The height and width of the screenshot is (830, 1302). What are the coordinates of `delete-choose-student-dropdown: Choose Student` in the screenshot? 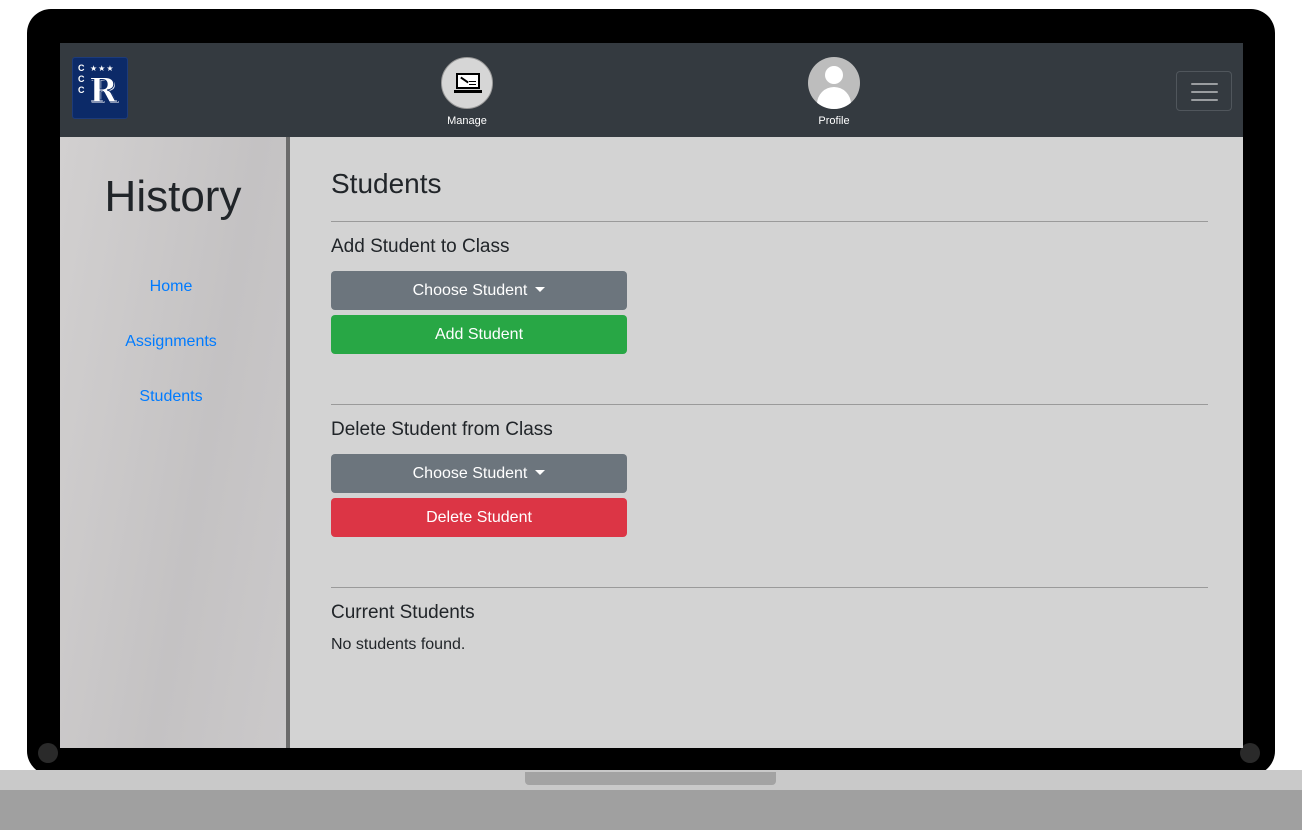 It's located at (479, 473).